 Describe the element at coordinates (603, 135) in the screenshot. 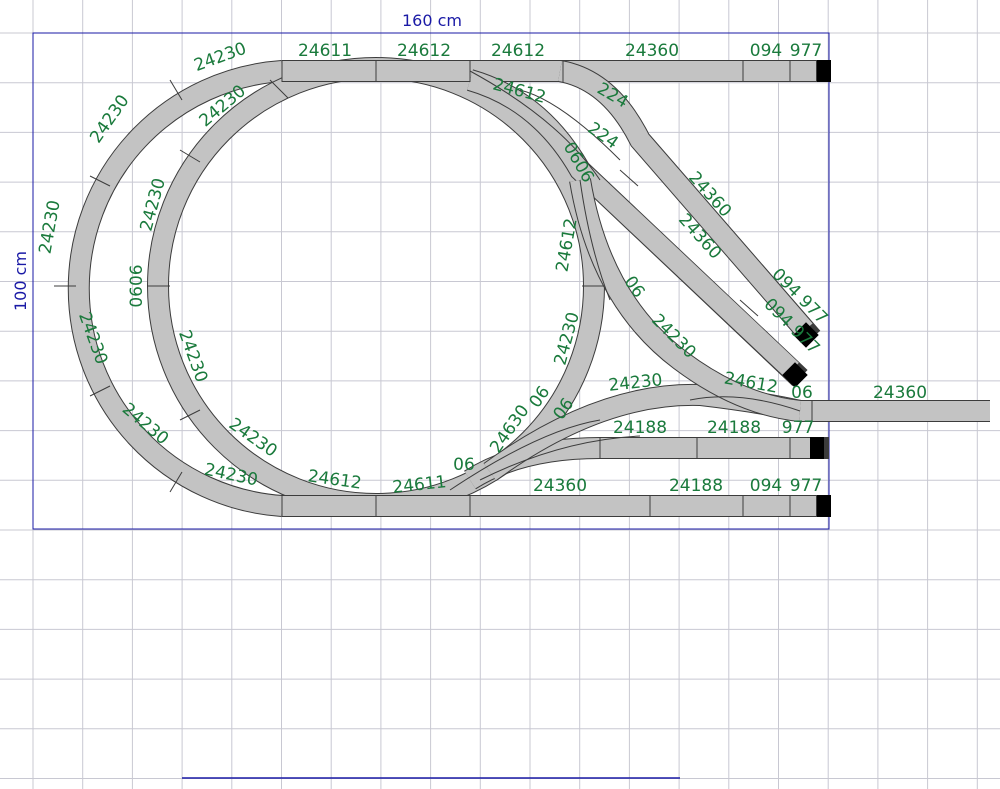

I see `track-label: 224` at that location.